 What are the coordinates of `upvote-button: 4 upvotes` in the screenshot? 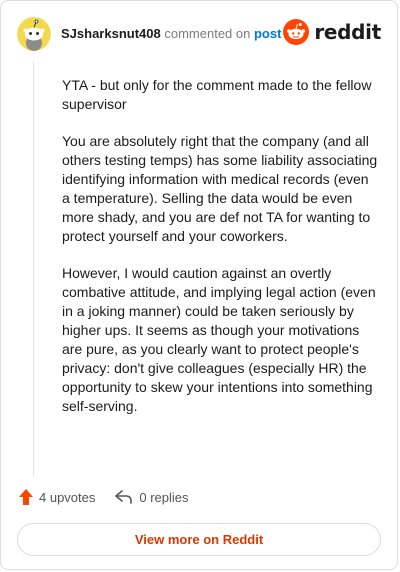 It's located at (57, 497).